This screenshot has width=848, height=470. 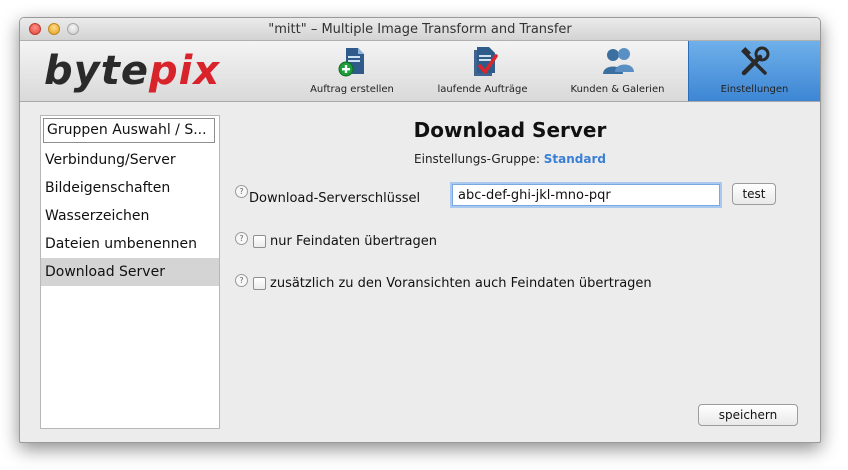 I want to click on logo-text-pix: pix, so click(x=184, y=71).